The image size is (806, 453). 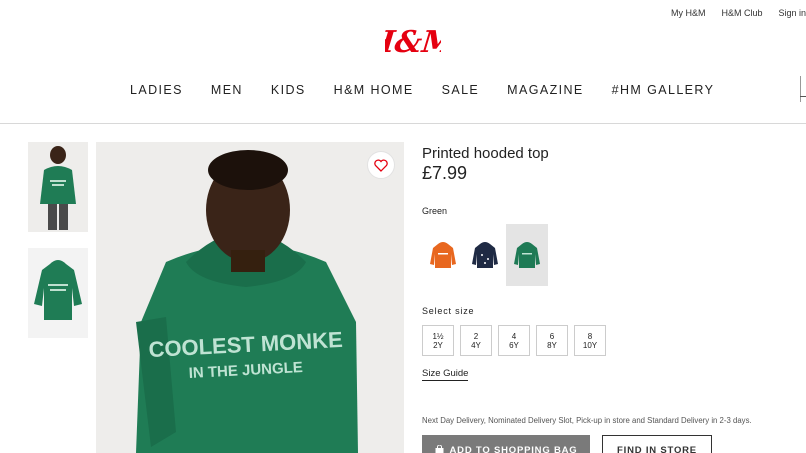 I want to click on nav-magazine: MAGAZINE, so click(x=545, y=90).